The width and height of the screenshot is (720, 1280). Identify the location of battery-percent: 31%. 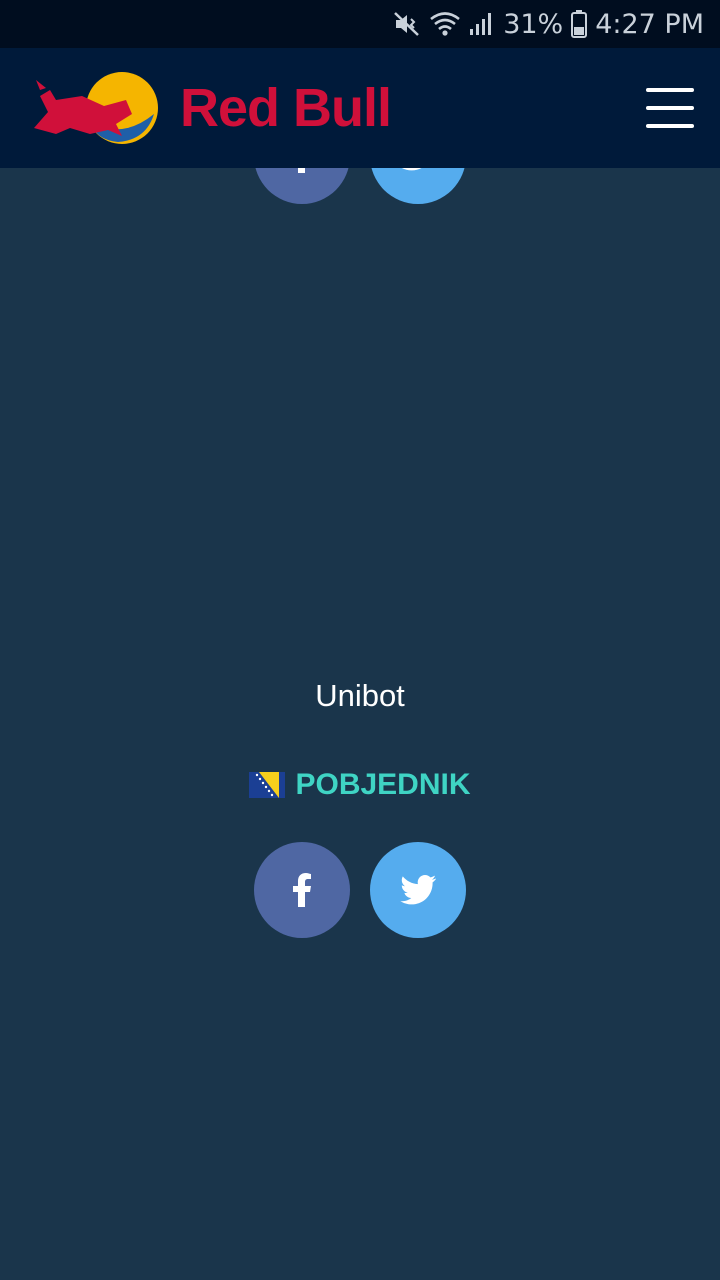
(533, 24).